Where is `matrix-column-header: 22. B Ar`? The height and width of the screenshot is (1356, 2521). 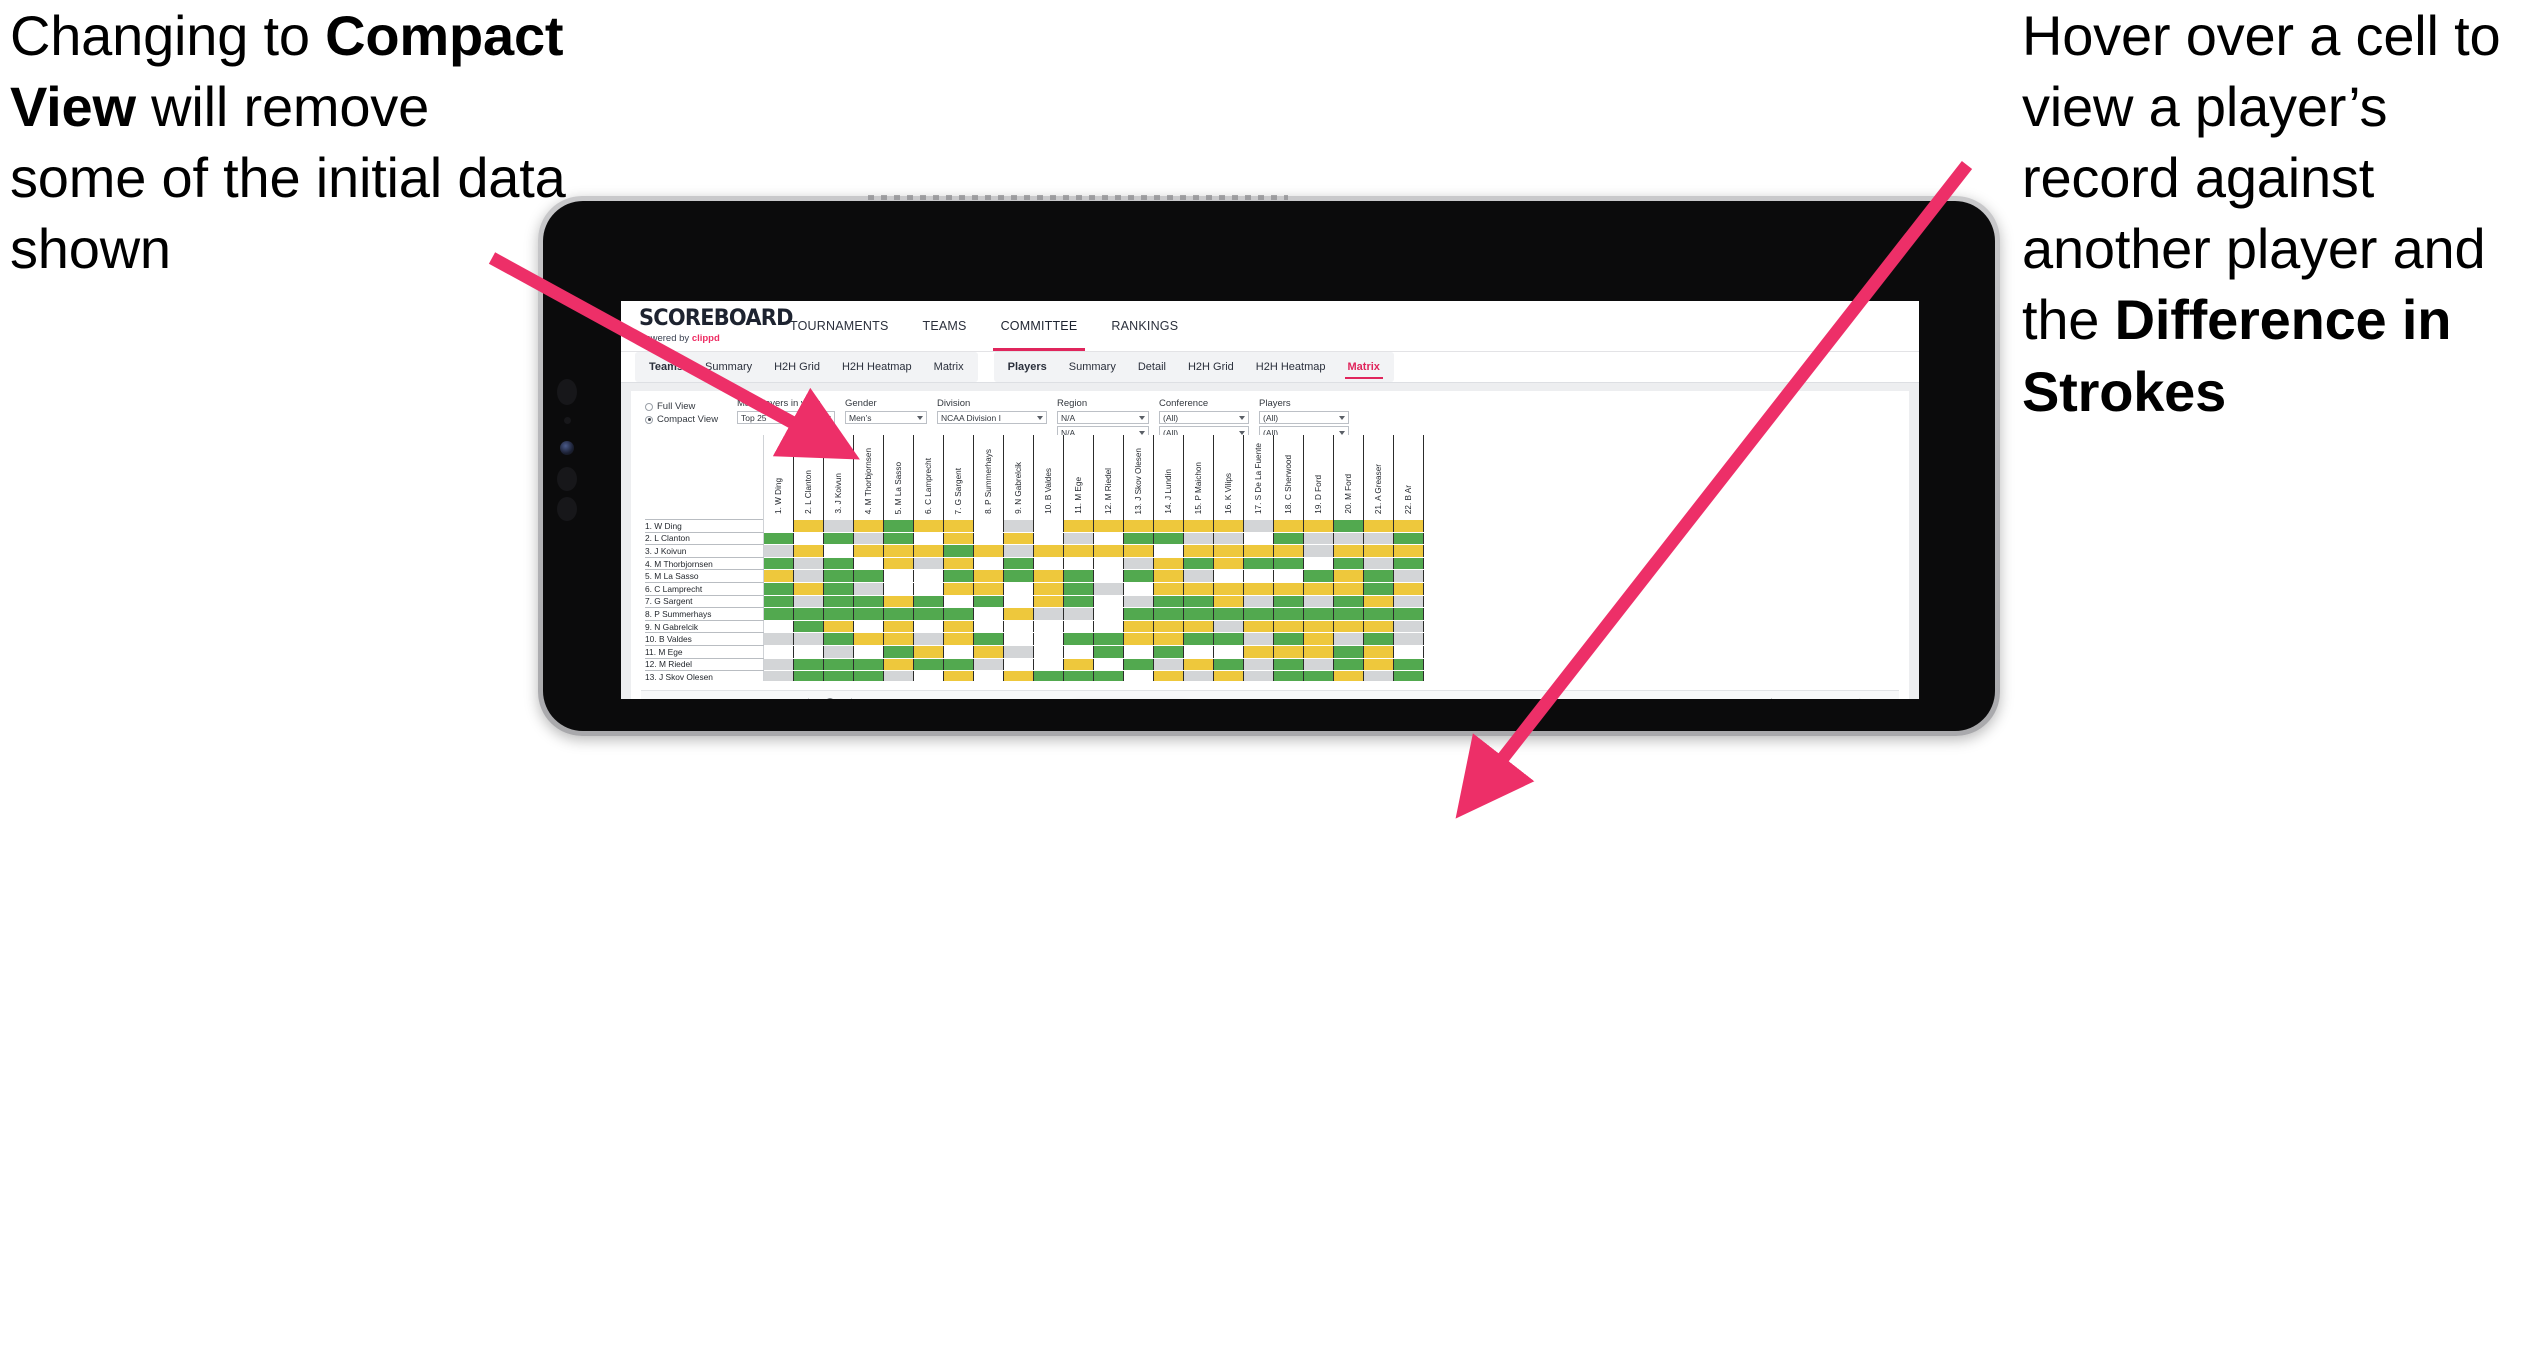
matrix-column-header: 22. B Ar is located at coordinates (1408, 477).